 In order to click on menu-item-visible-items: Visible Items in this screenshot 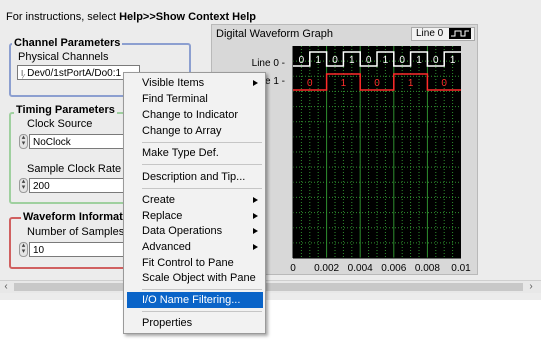, I will do `click(194, 83)`.